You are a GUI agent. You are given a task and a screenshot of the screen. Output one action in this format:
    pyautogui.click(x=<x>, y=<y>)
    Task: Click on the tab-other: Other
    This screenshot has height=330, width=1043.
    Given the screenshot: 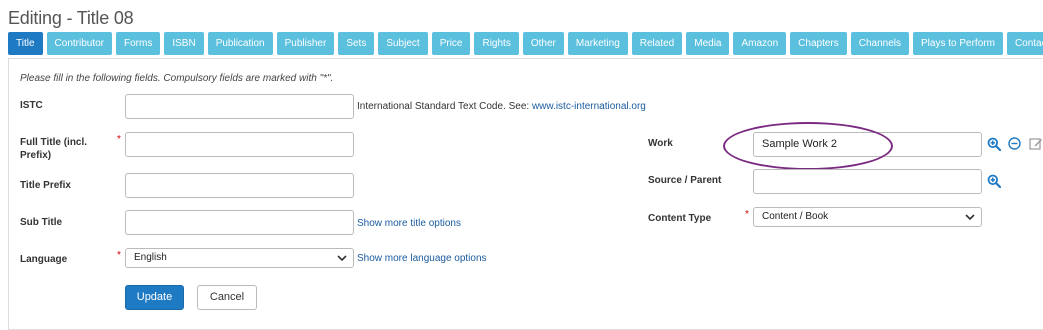 What is the action you would take?
    pyautogui.click(x=543, y=43)
    